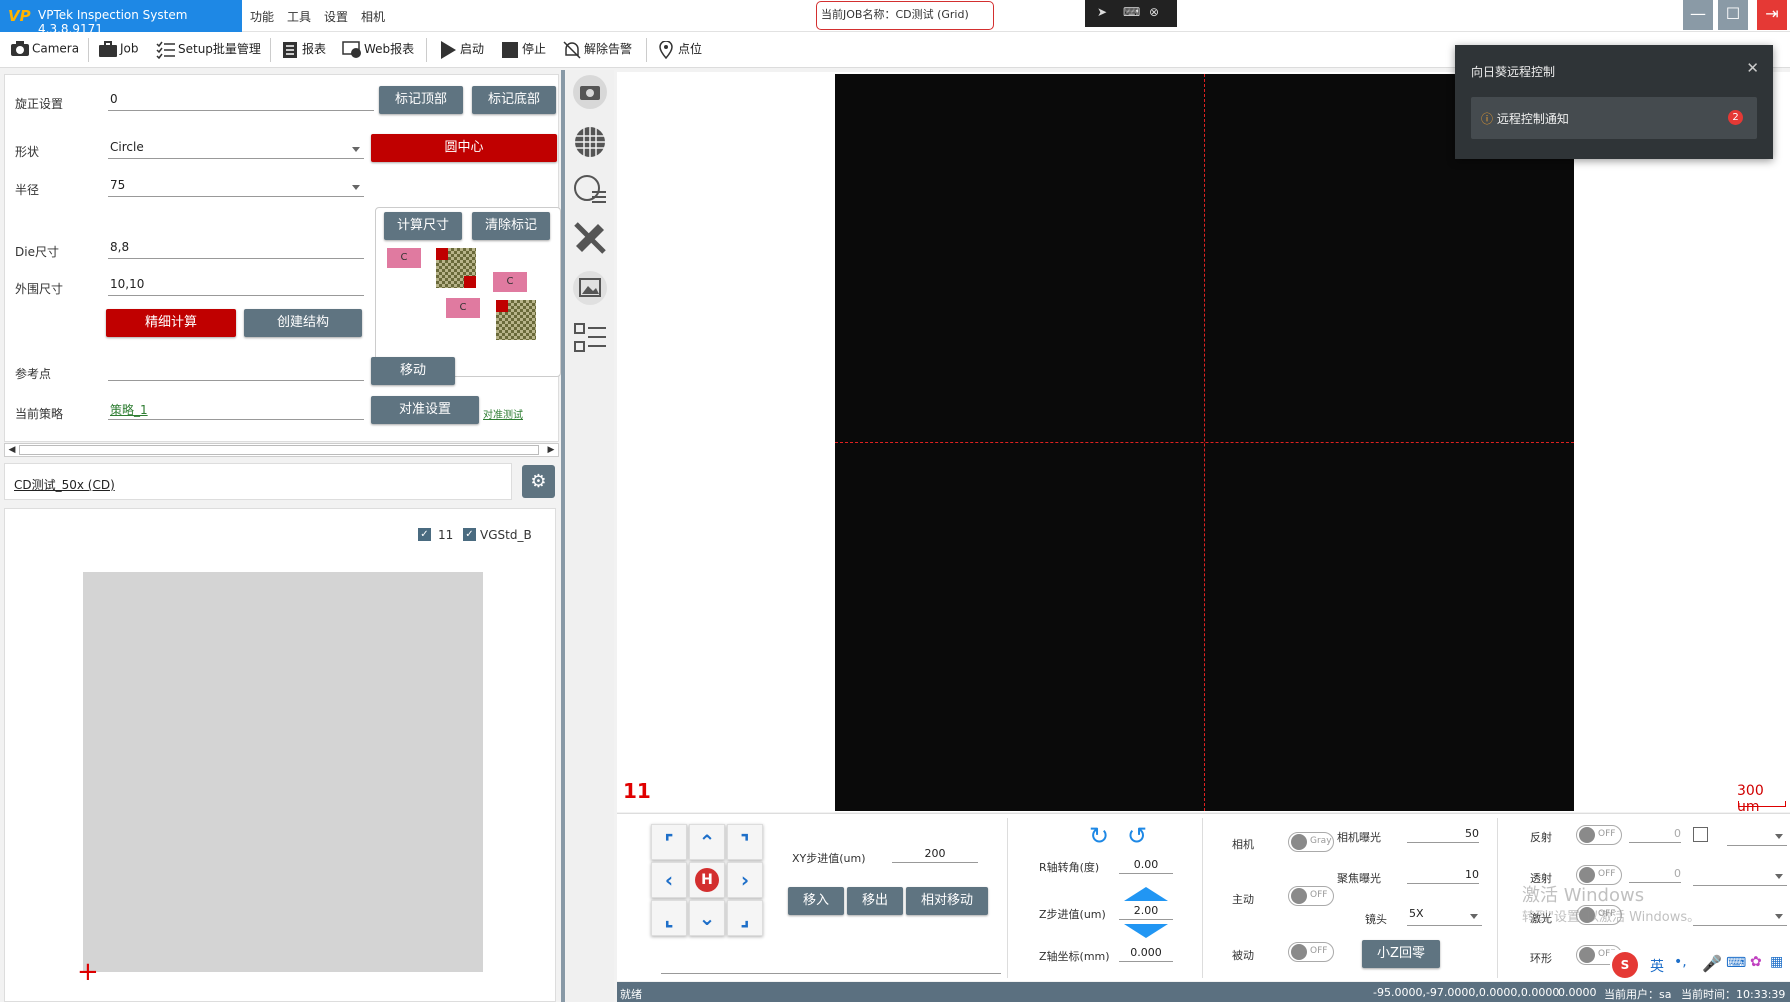 The width and height of the screenshot is (1790, 1002). I want to click on recipe-settings-button: ⚙, so click(538, 481).